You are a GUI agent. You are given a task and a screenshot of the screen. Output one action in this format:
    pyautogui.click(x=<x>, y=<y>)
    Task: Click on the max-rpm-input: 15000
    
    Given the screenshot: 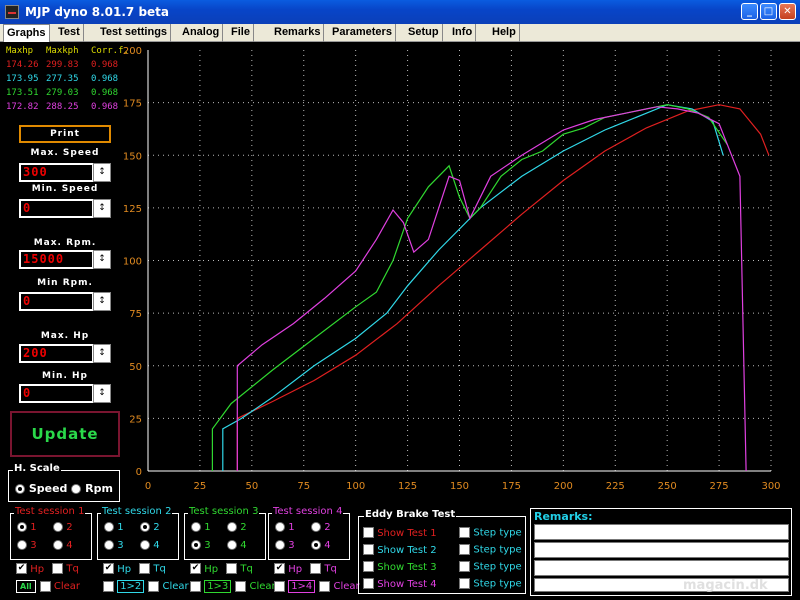 What is the action you would take?
    pyautogui.click(x=56, y=259)
    